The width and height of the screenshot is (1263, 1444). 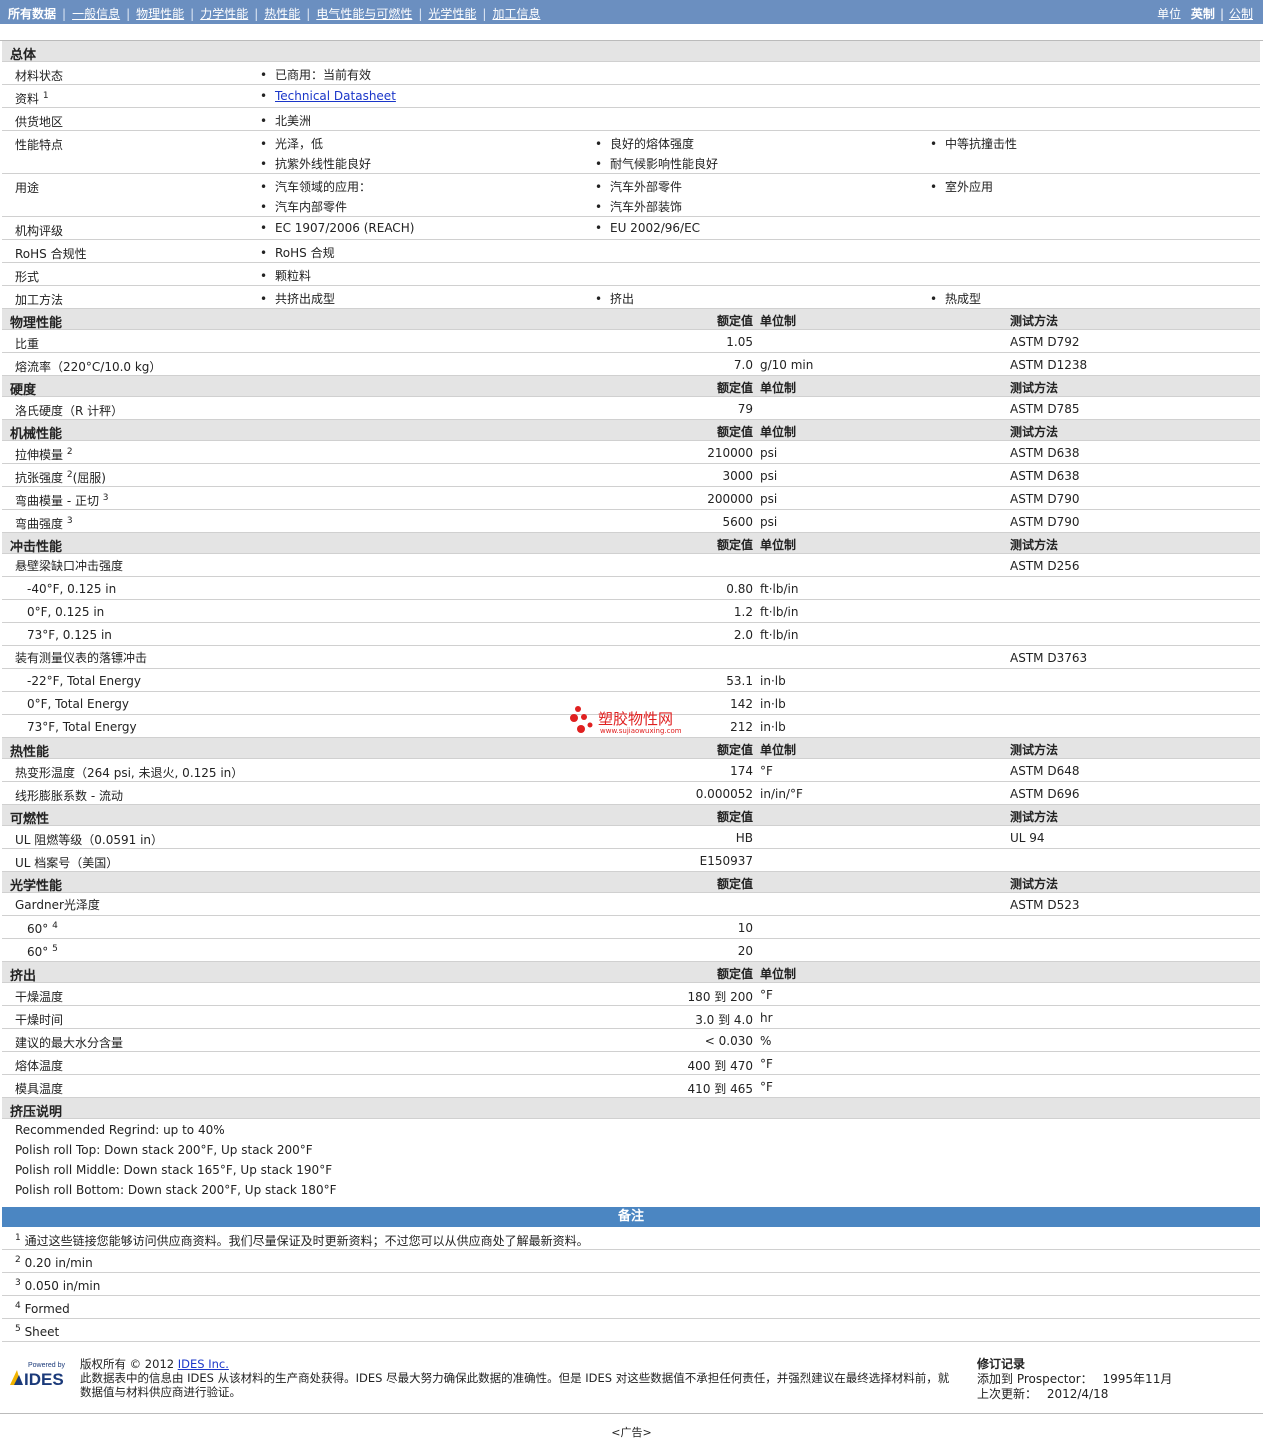 What do you see at coordinates (305, 300) in the screenshot?
I see `bullet-list: 共挤出成型` at bounding box center [305, 300].